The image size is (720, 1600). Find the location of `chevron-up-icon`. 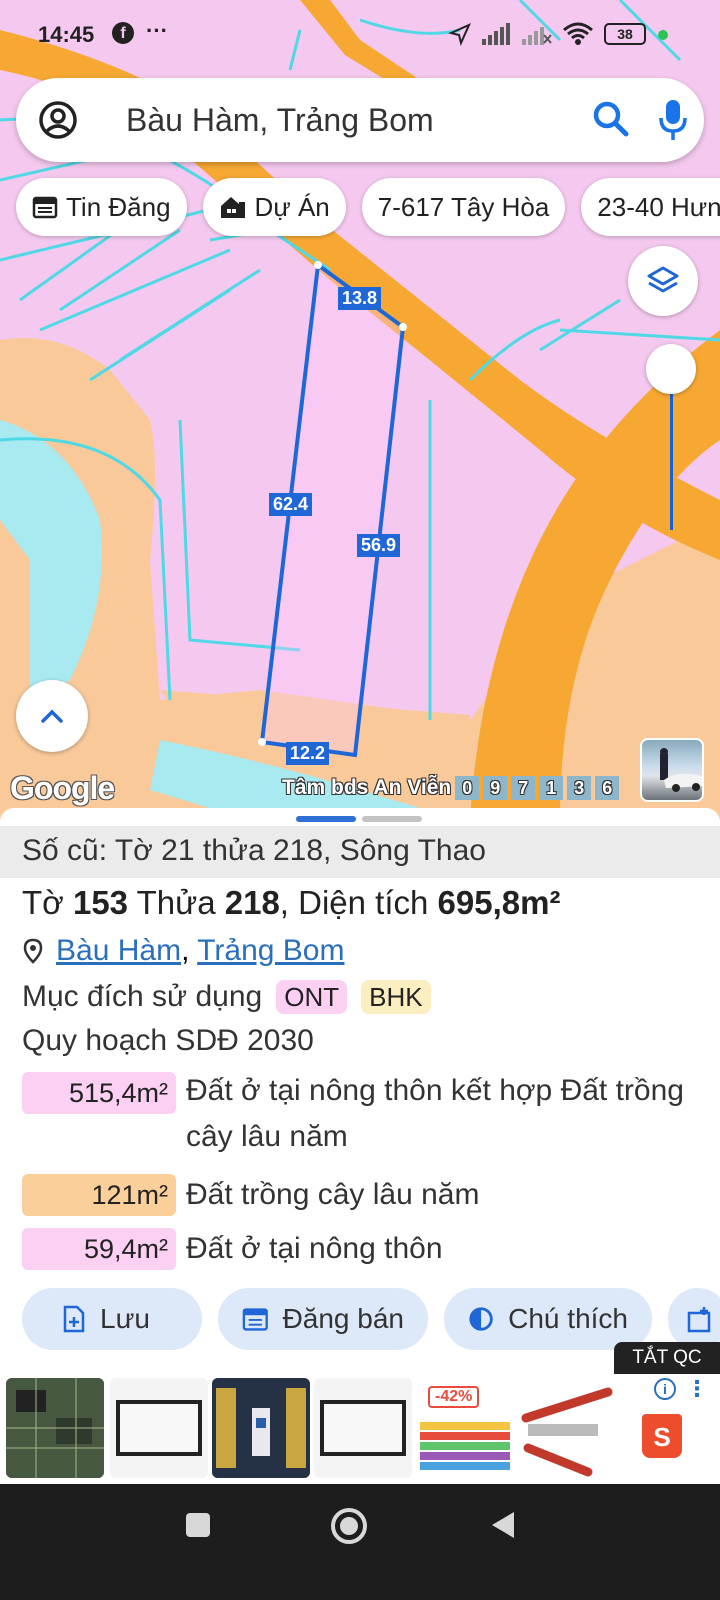

chevron-up-icon is located at coordinates (52, 716).